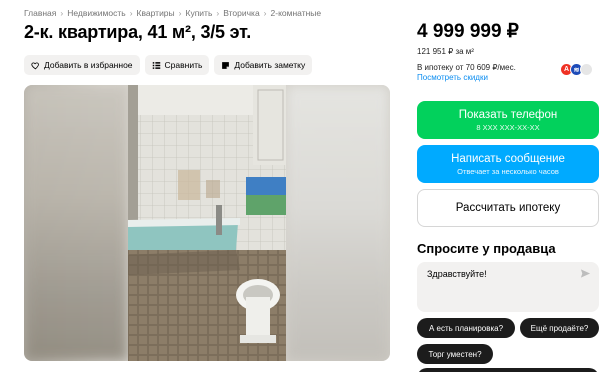  Describe the element at coordinates (508, 158) in the screenshot. I see `write-message-label: Написать сообщение` at that location.